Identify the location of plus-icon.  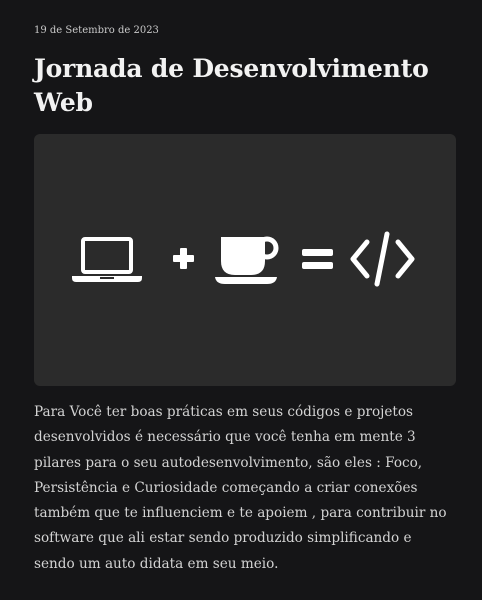
(183, 258).